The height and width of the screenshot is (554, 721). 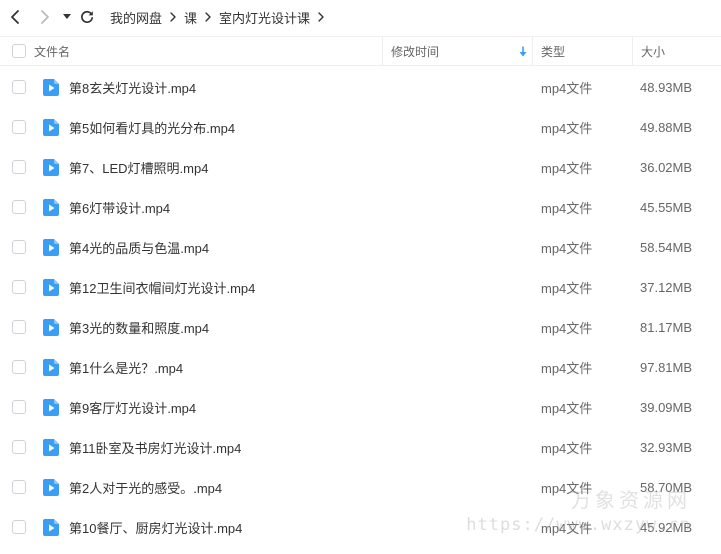 I want to click on file-row: 第11卧室及书房灯光设计.mp4 mp4文件 32.93MB, so click(x=360, y=447).